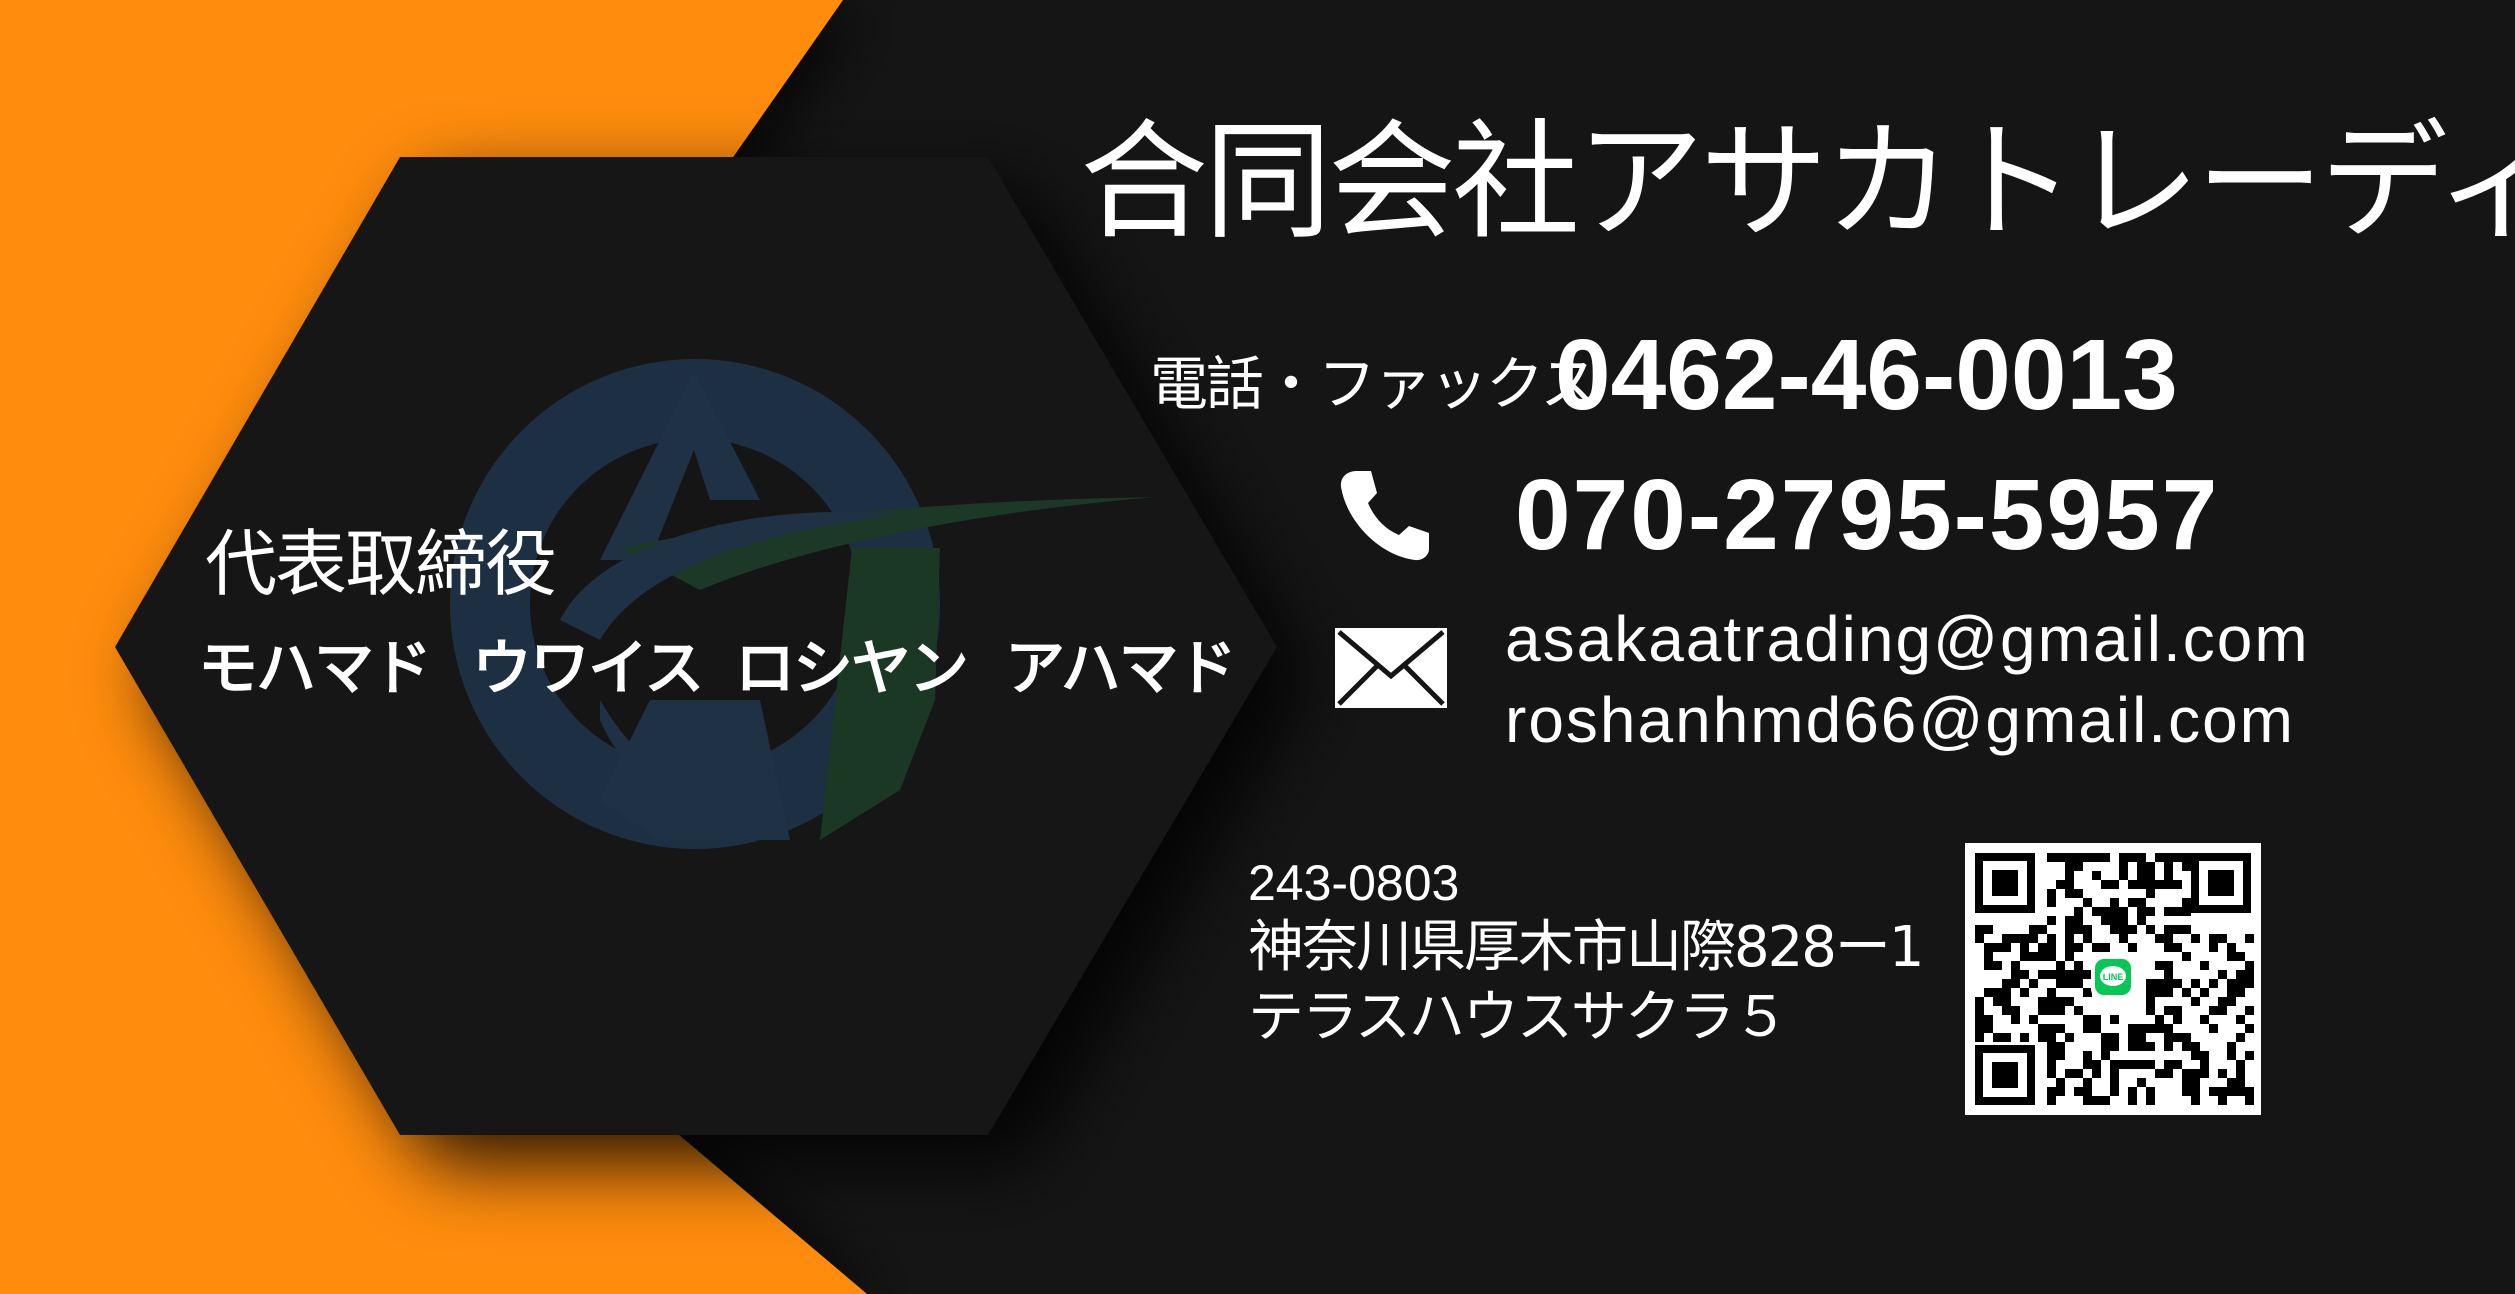  Describe the element at coordinates (1586, 947) in the screenshot. I see `street-address: 神奈川県厚木市山際828ー1` at that location.